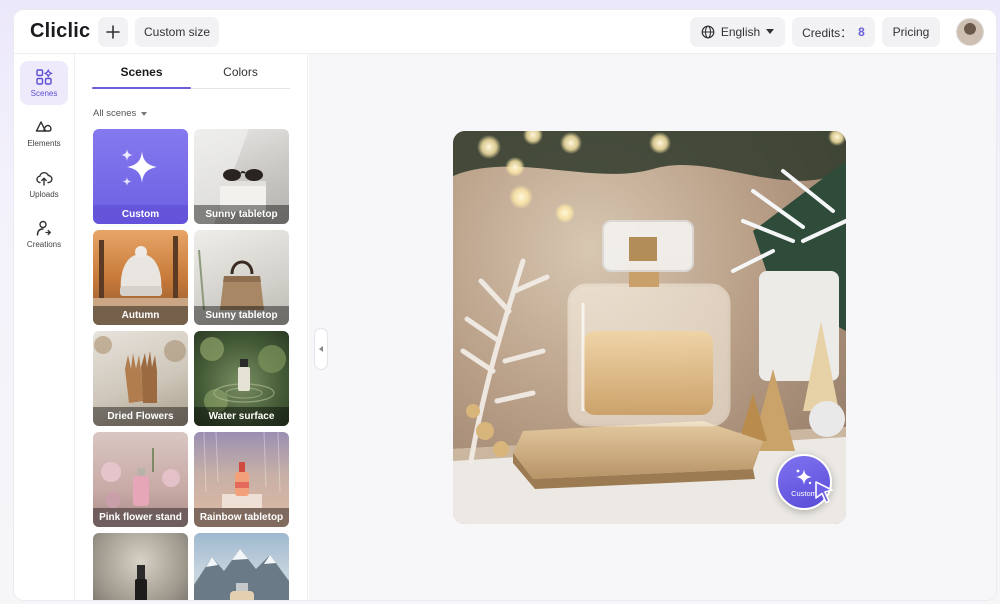 This screenshot has width=1000, height=604. Describe the element at coordinates (241, 378) in the screenshot. I see `scene-tile-water-surface: Water surface` at that location.